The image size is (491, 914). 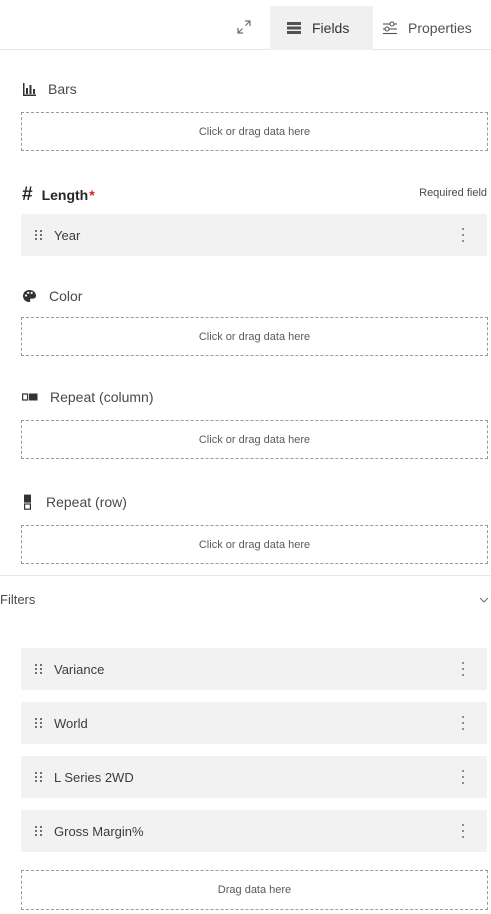 I want to click on fields-icon, so click(x=294, y=28).